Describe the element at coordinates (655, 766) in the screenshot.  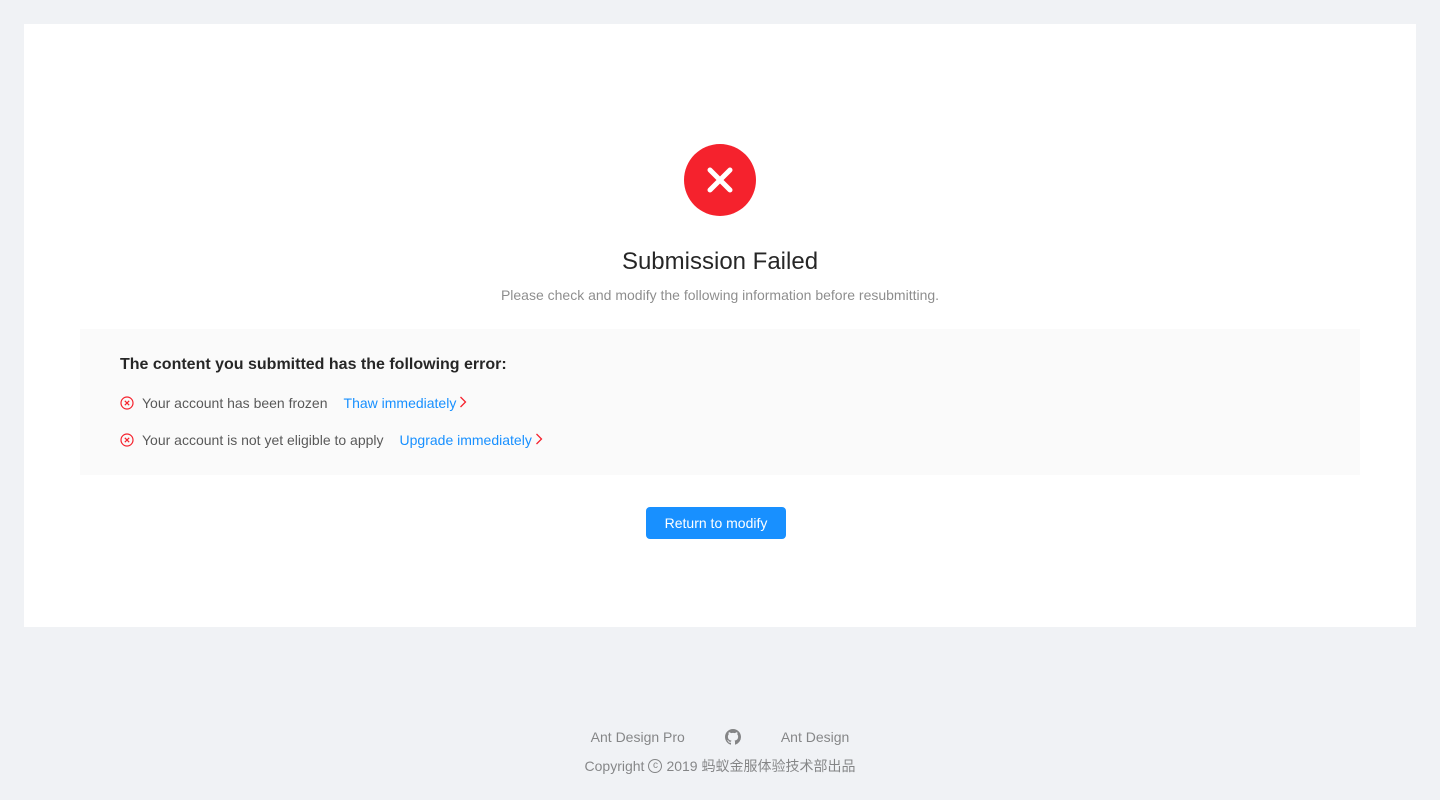
I see `copyright-icon: c` at that location.